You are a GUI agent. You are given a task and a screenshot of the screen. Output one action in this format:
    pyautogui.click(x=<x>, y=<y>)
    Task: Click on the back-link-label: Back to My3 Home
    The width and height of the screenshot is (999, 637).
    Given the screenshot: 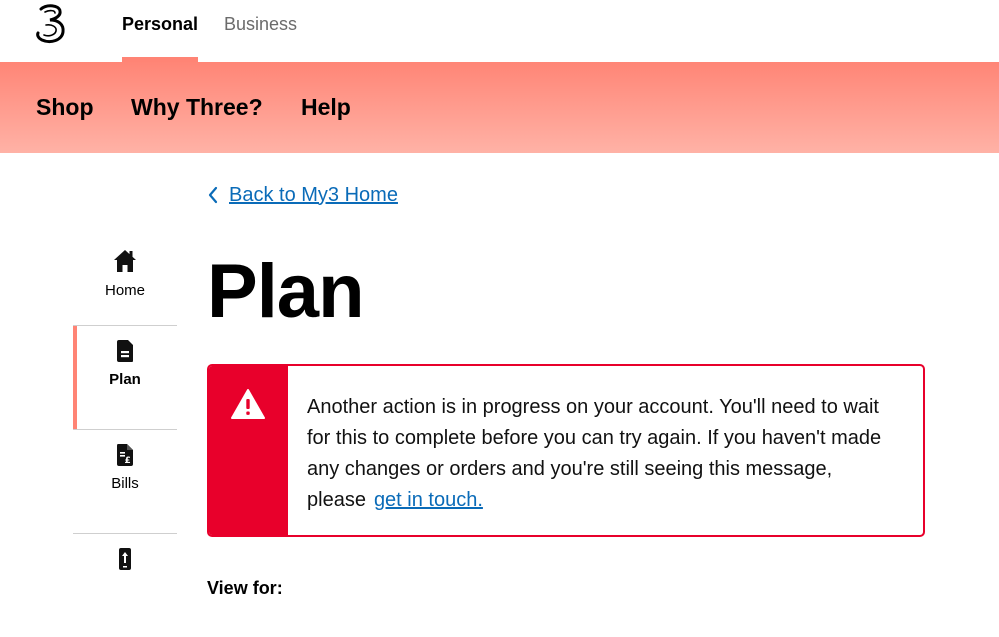 What is the action you would take?
    pyautogui.click(x=313, y=194)
    